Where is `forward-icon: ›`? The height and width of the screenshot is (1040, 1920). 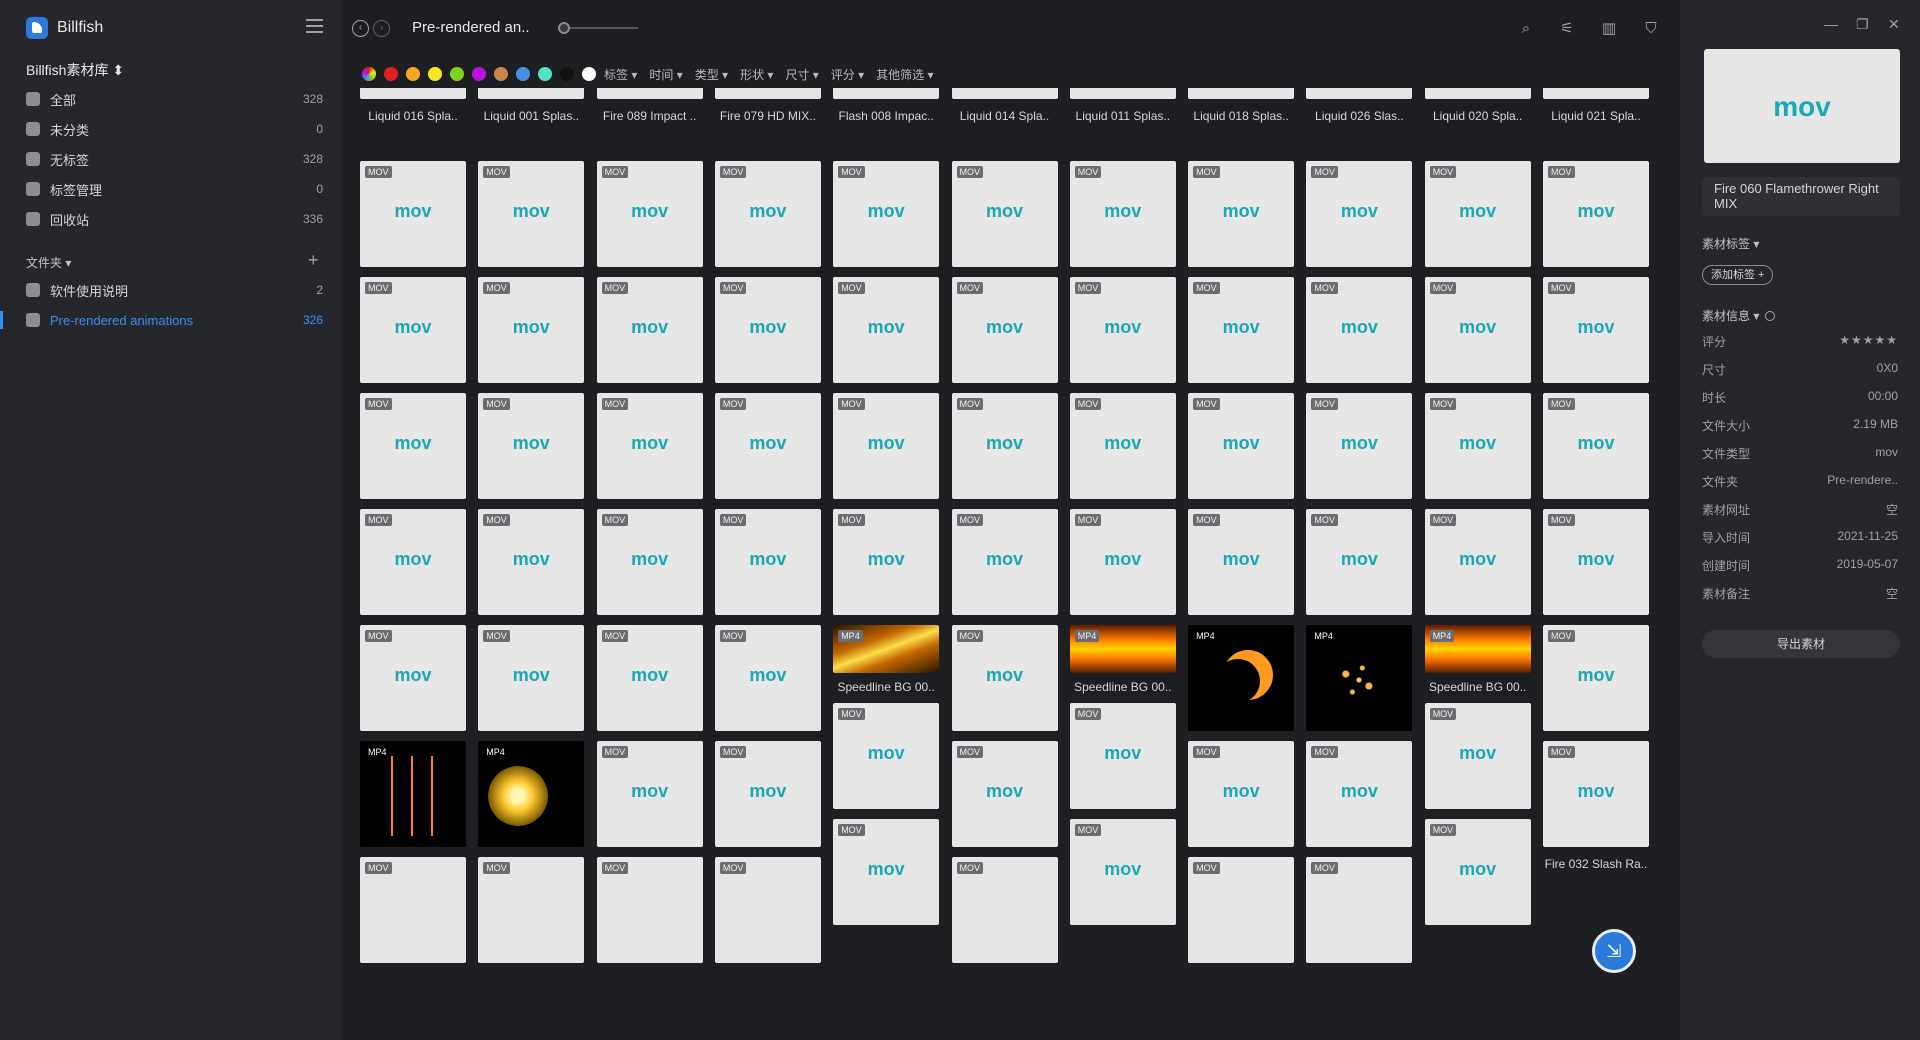
forward-icon: › is located at coordinates (381, 28).